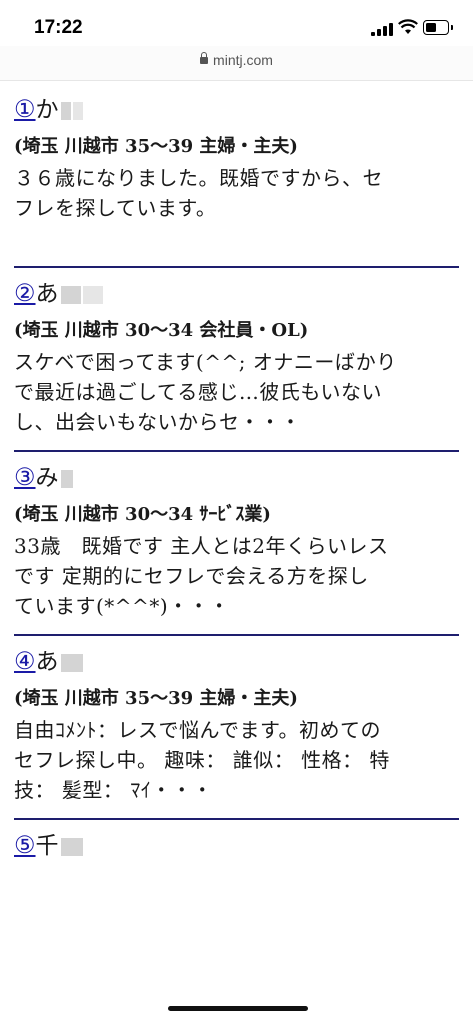  Describe the element at coordinates (47, 110) in the screenshot. I see `entry-name: か` at that location.